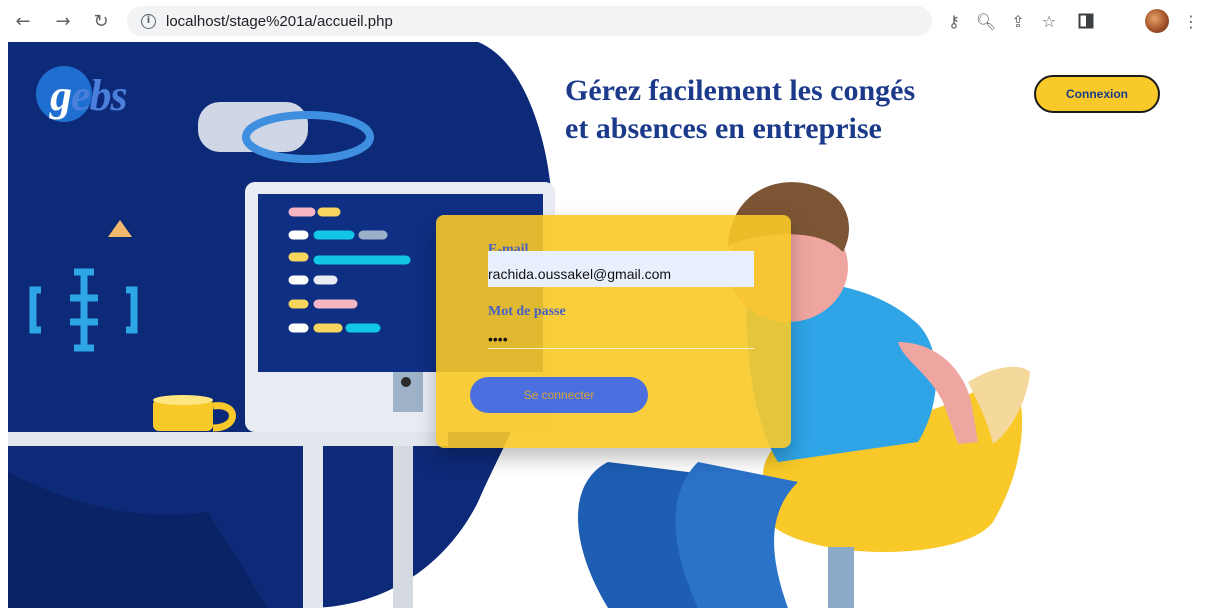 The height and width of the screenshot is (608, 1213). I want to click on headline-line-2: et absences en entreprise, so click(723, 128).